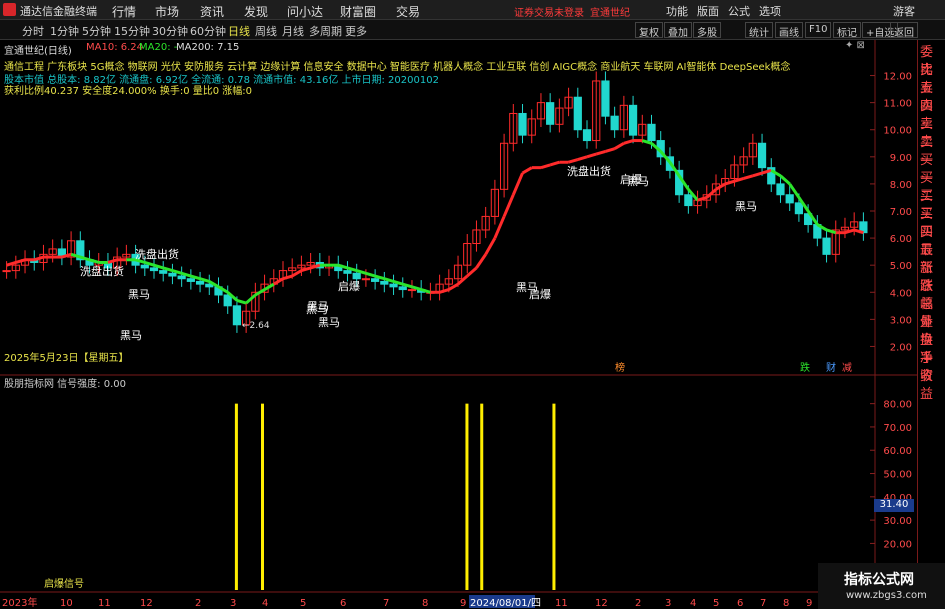  Describe the element at coordinates (386, 603) in the screenshot. I see `x-axis-label: 7` at that location.